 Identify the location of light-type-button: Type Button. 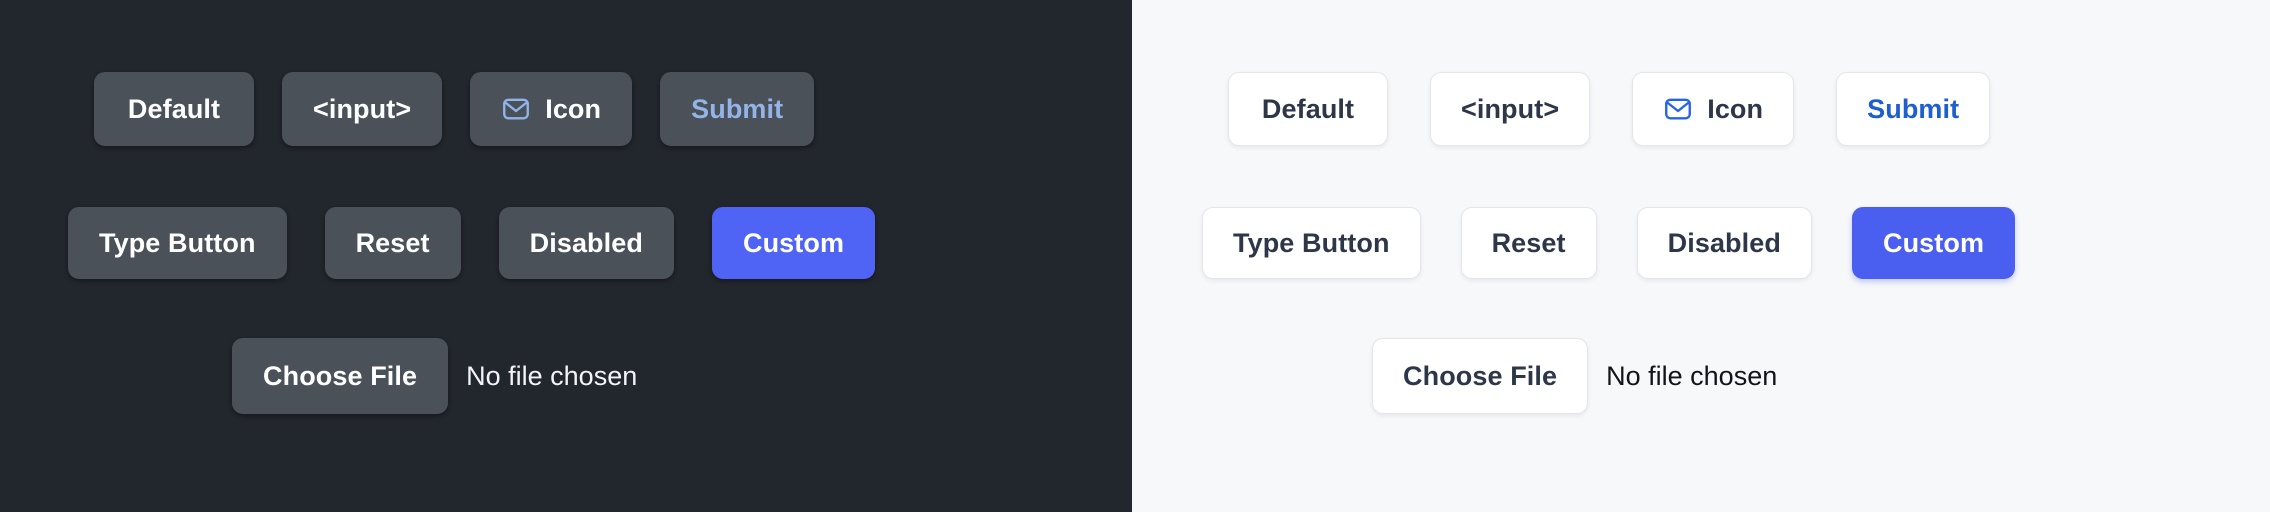
(1311, 243).